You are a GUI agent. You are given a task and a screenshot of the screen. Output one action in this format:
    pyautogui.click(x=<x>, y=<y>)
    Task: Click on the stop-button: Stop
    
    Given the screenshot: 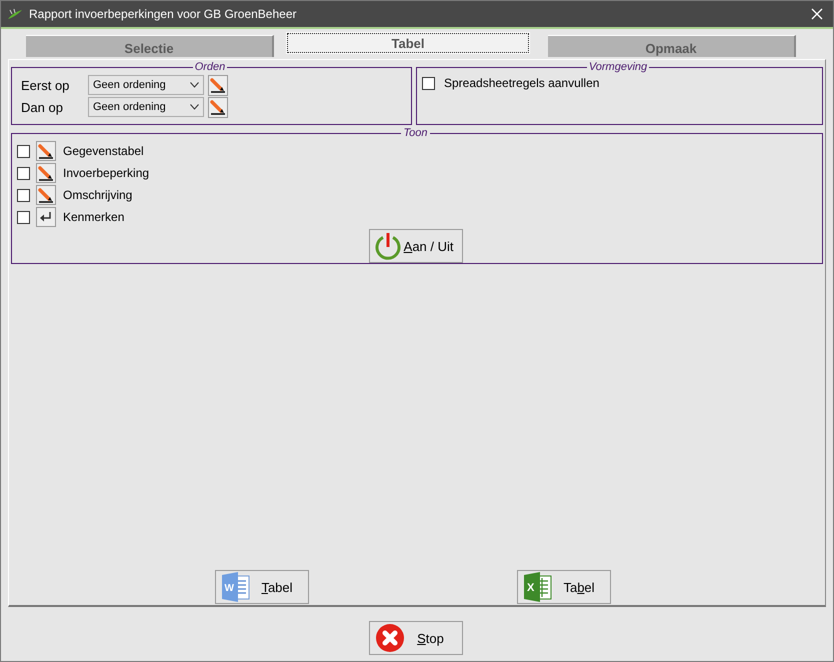 What is the action you would take?
    pyautogui.click(x=415, y=638)
    